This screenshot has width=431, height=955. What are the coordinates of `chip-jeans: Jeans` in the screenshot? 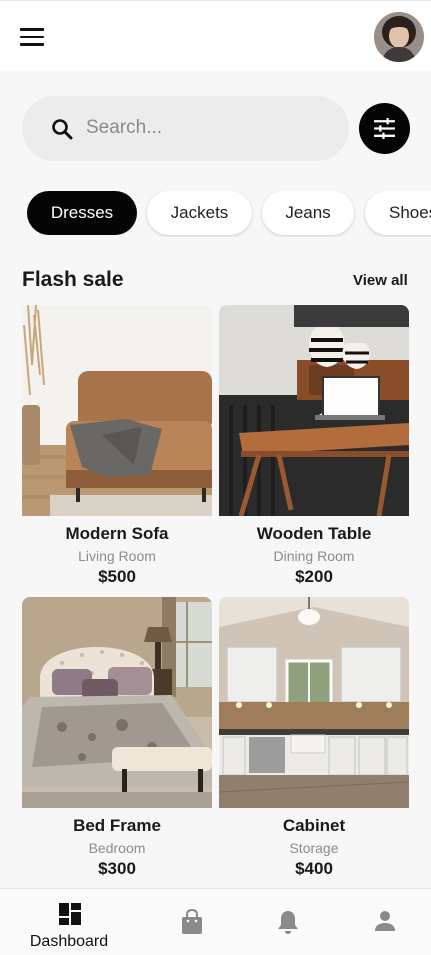 It's located at (308, 213).